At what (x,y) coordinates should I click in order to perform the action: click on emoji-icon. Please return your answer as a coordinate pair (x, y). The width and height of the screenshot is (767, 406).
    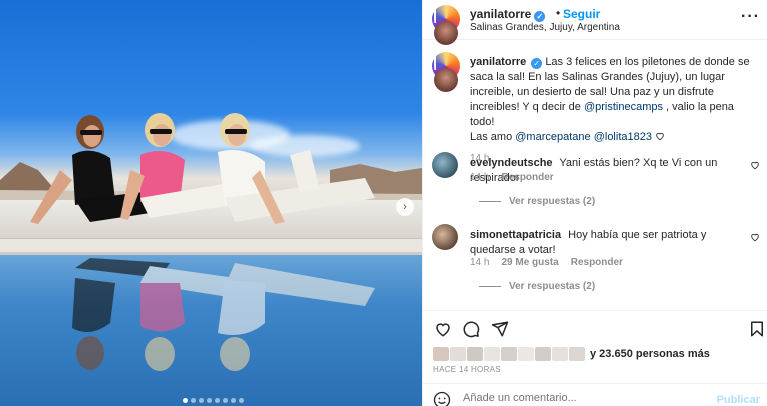
    Looking at the image, I should click on (442, 398).